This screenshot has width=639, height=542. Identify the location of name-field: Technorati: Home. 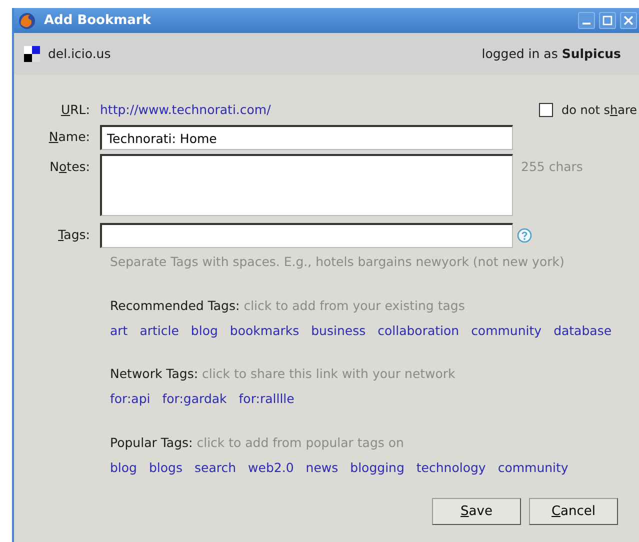
(306, 137).